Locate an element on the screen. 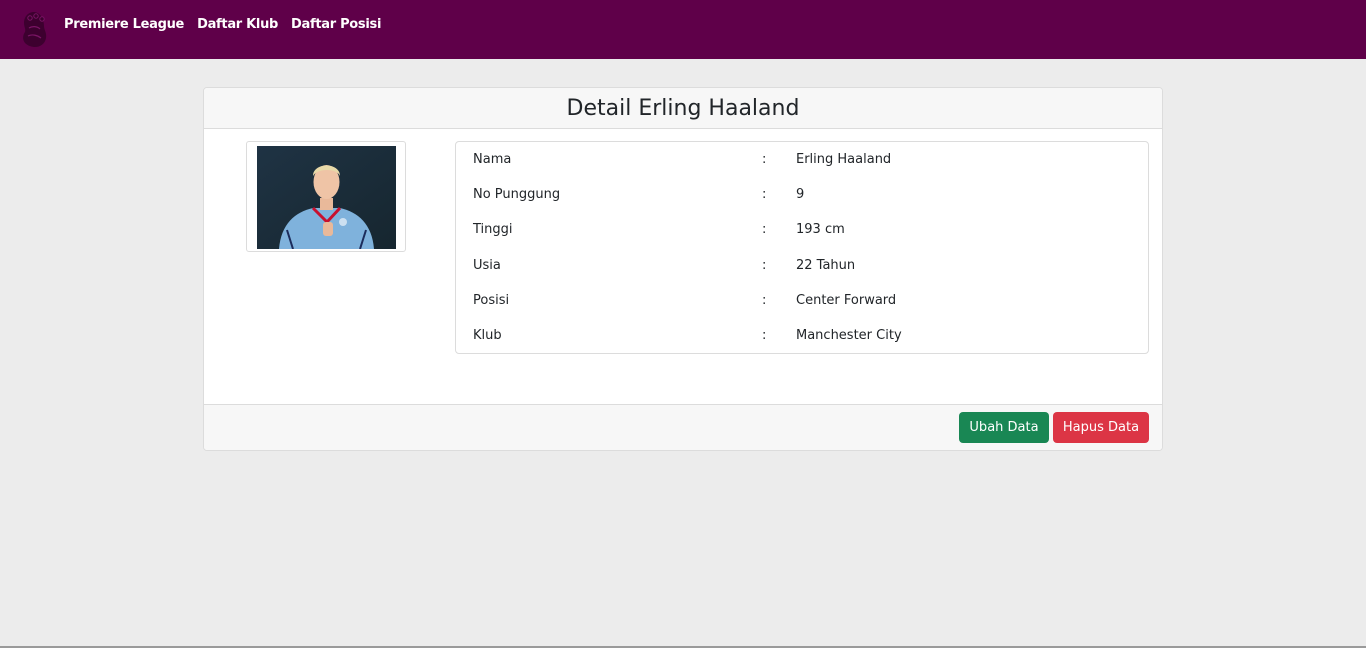 Image resolution: width=1366 pixels, height=648 pixels. info-value: Center Forward is located at coordinates (846, 300).